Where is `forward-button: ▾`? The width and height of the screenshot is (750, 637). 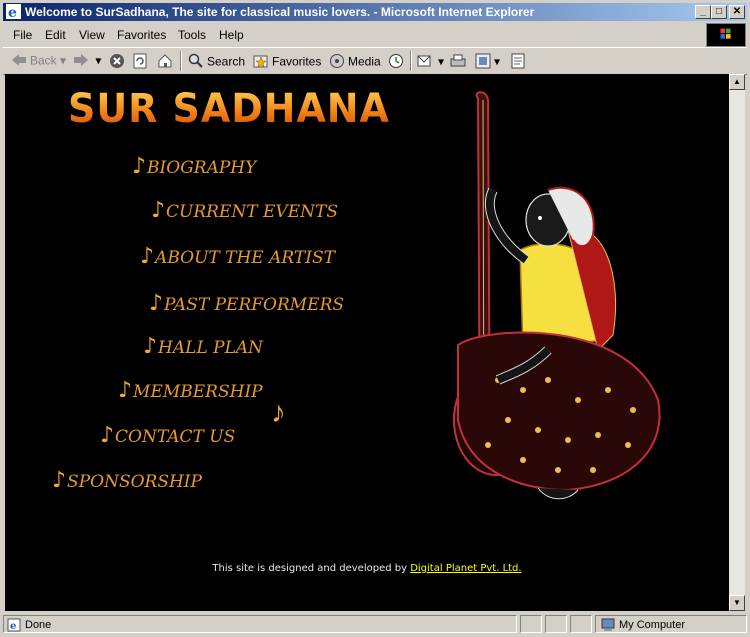 forward-button: ▾ is located at coordinates (87, 61).